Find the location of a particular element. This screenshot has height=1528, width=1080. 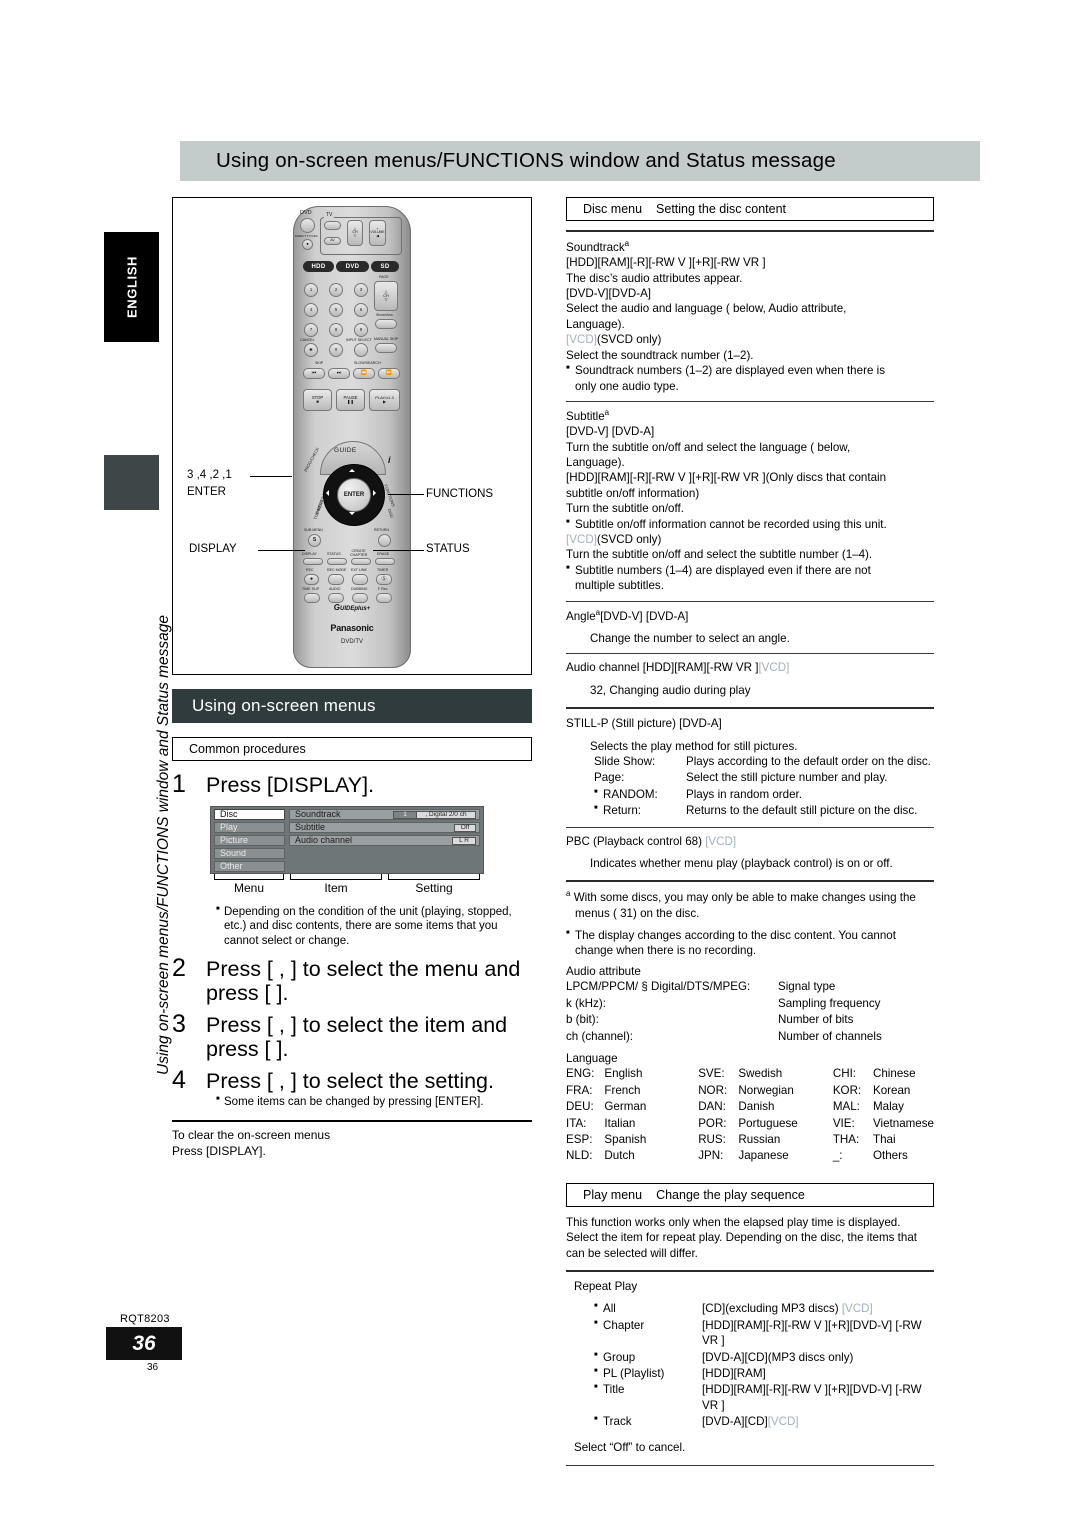

remote-num-1-button: 1 is located at coordinates (311, 290).